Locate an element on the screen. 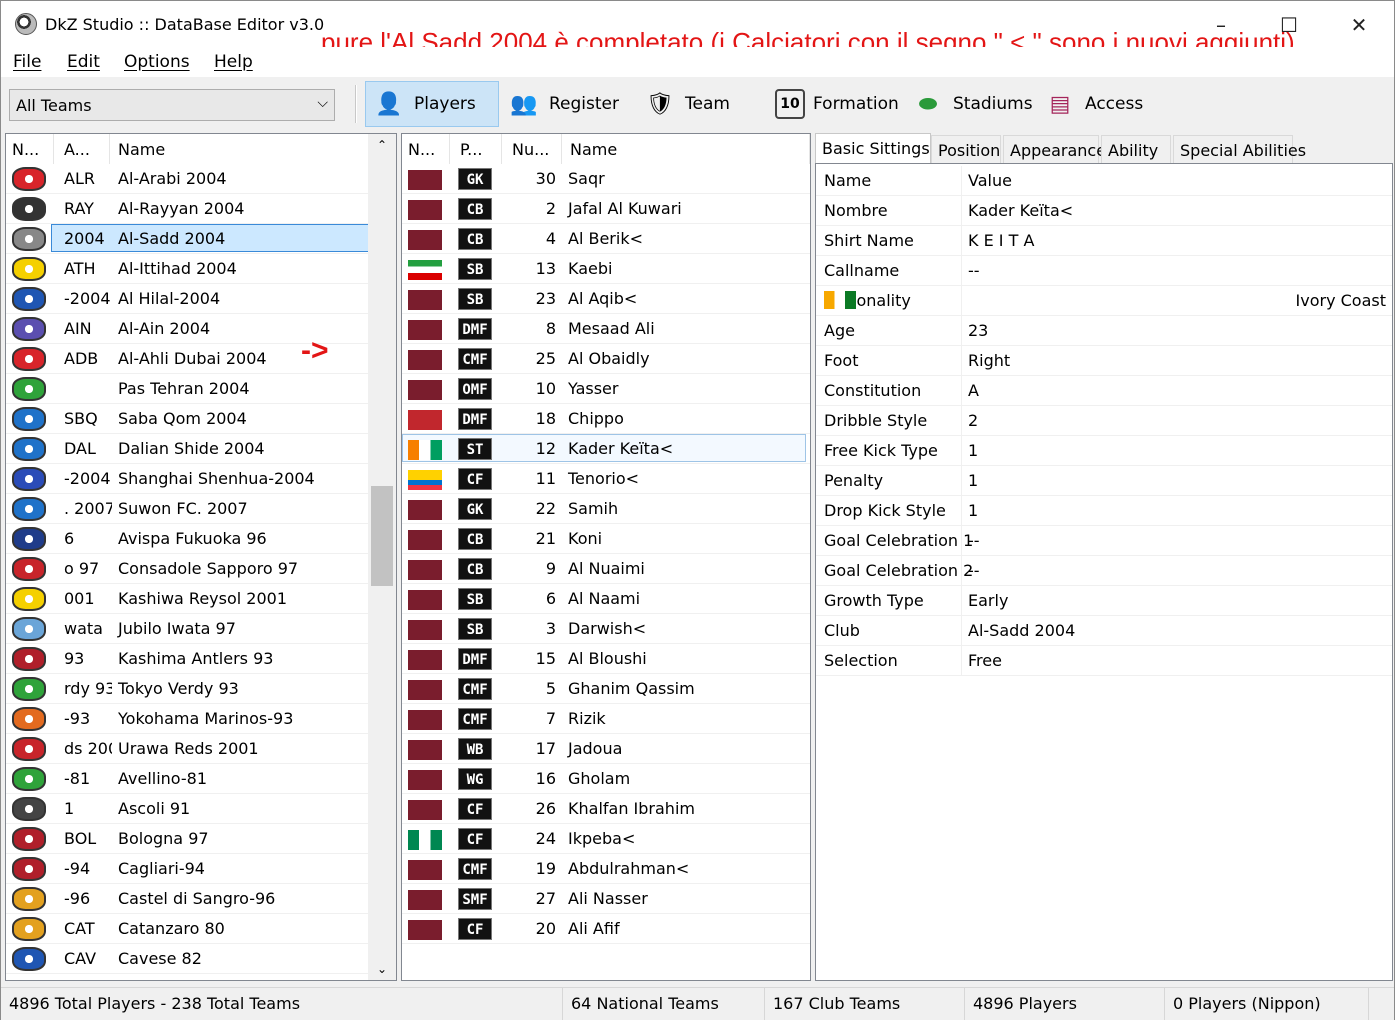  property-row: Constitution A is located at coordinates (1104, 391).